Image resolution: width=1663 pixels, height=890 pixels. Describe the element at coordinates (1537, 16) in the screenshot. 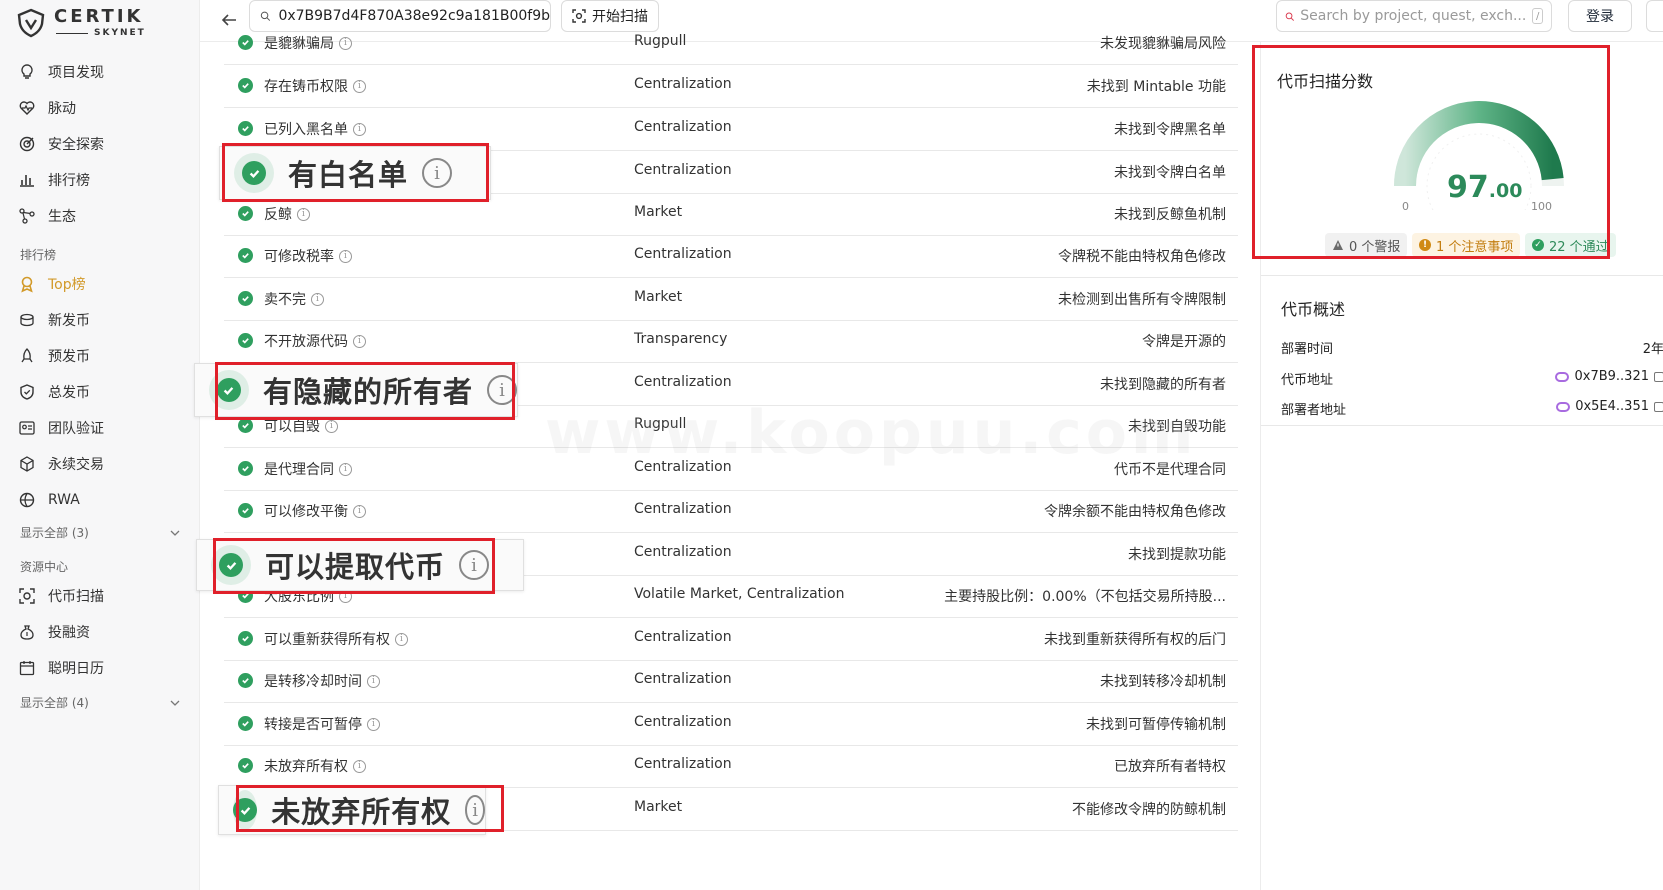

I see `search-shortcut-key: /` at that location.